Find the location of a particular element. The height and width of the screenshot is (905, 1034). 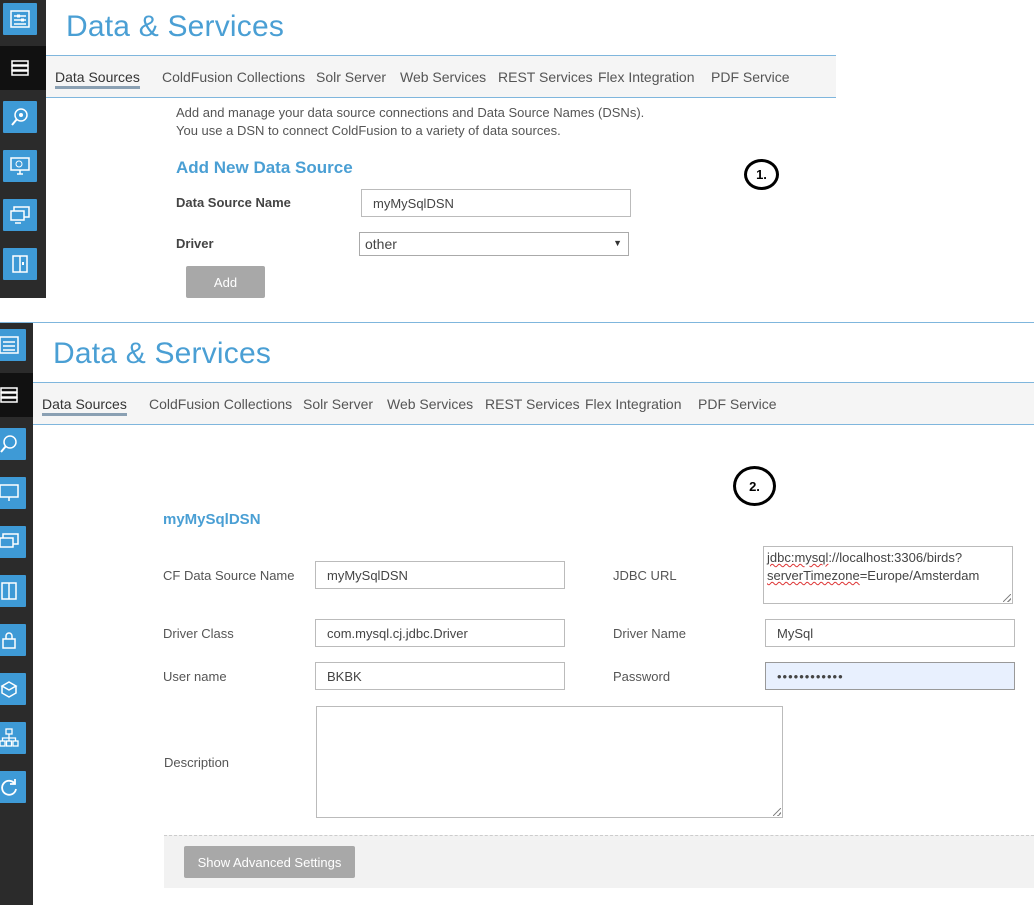

driver-label: Driver is located at coordinates (195, 243).